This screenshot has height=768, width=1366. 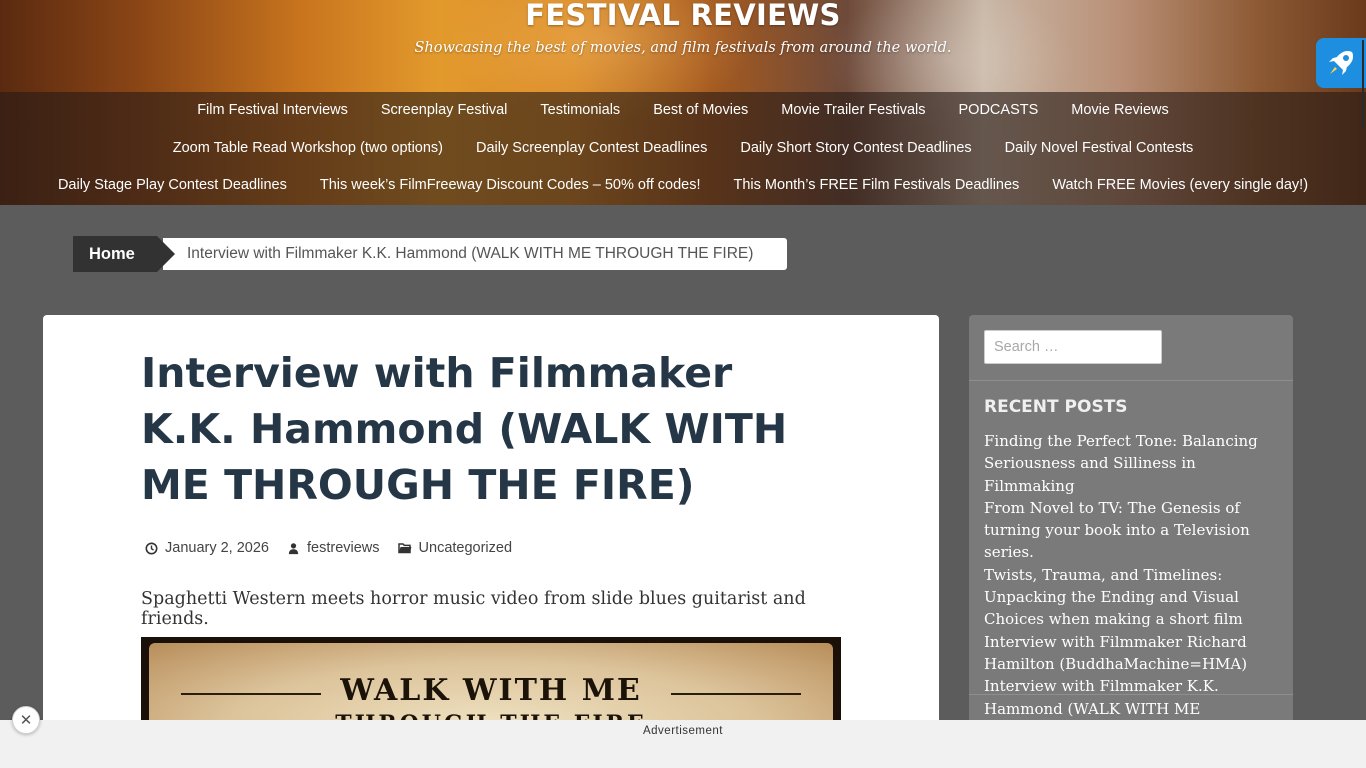 I want to click on site-title: FESTIVAL REVIEWS, so click(x=683, y=16).